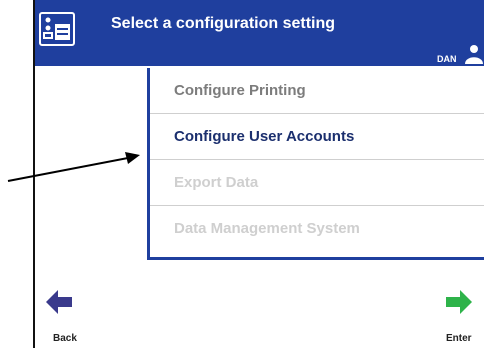 The height and width of the screenshot is (348, 484). I want to click on user-name: DAN, so click(447, 59).